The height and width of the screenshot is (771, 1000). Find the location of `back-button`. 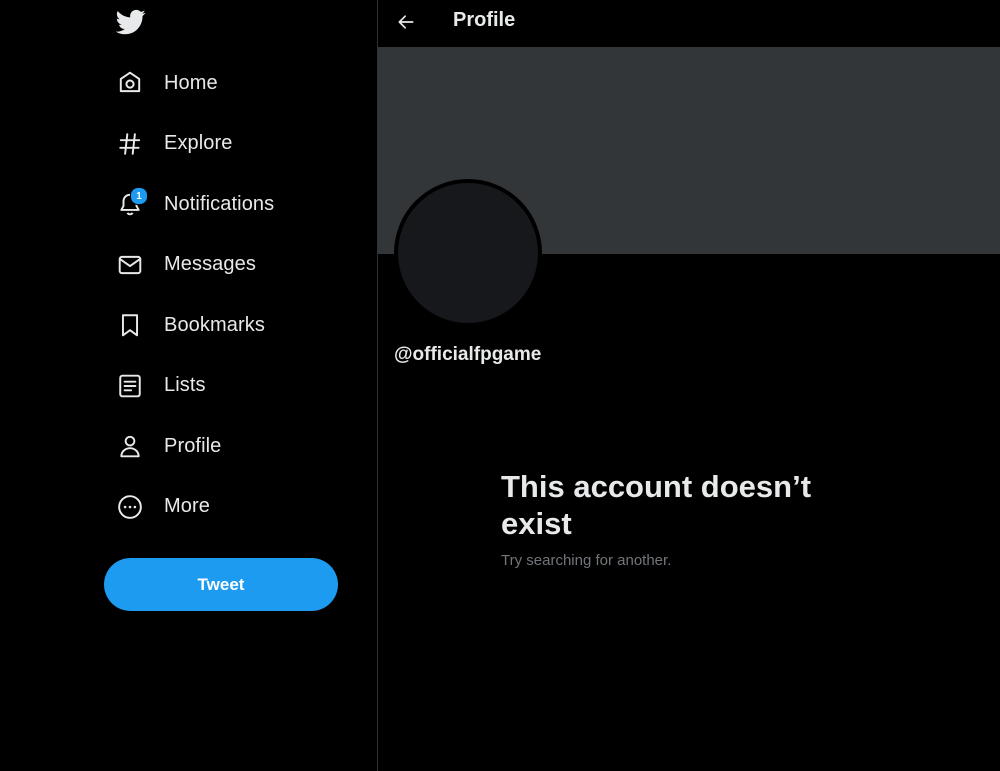

back-button is located at coordinates (406, 22).